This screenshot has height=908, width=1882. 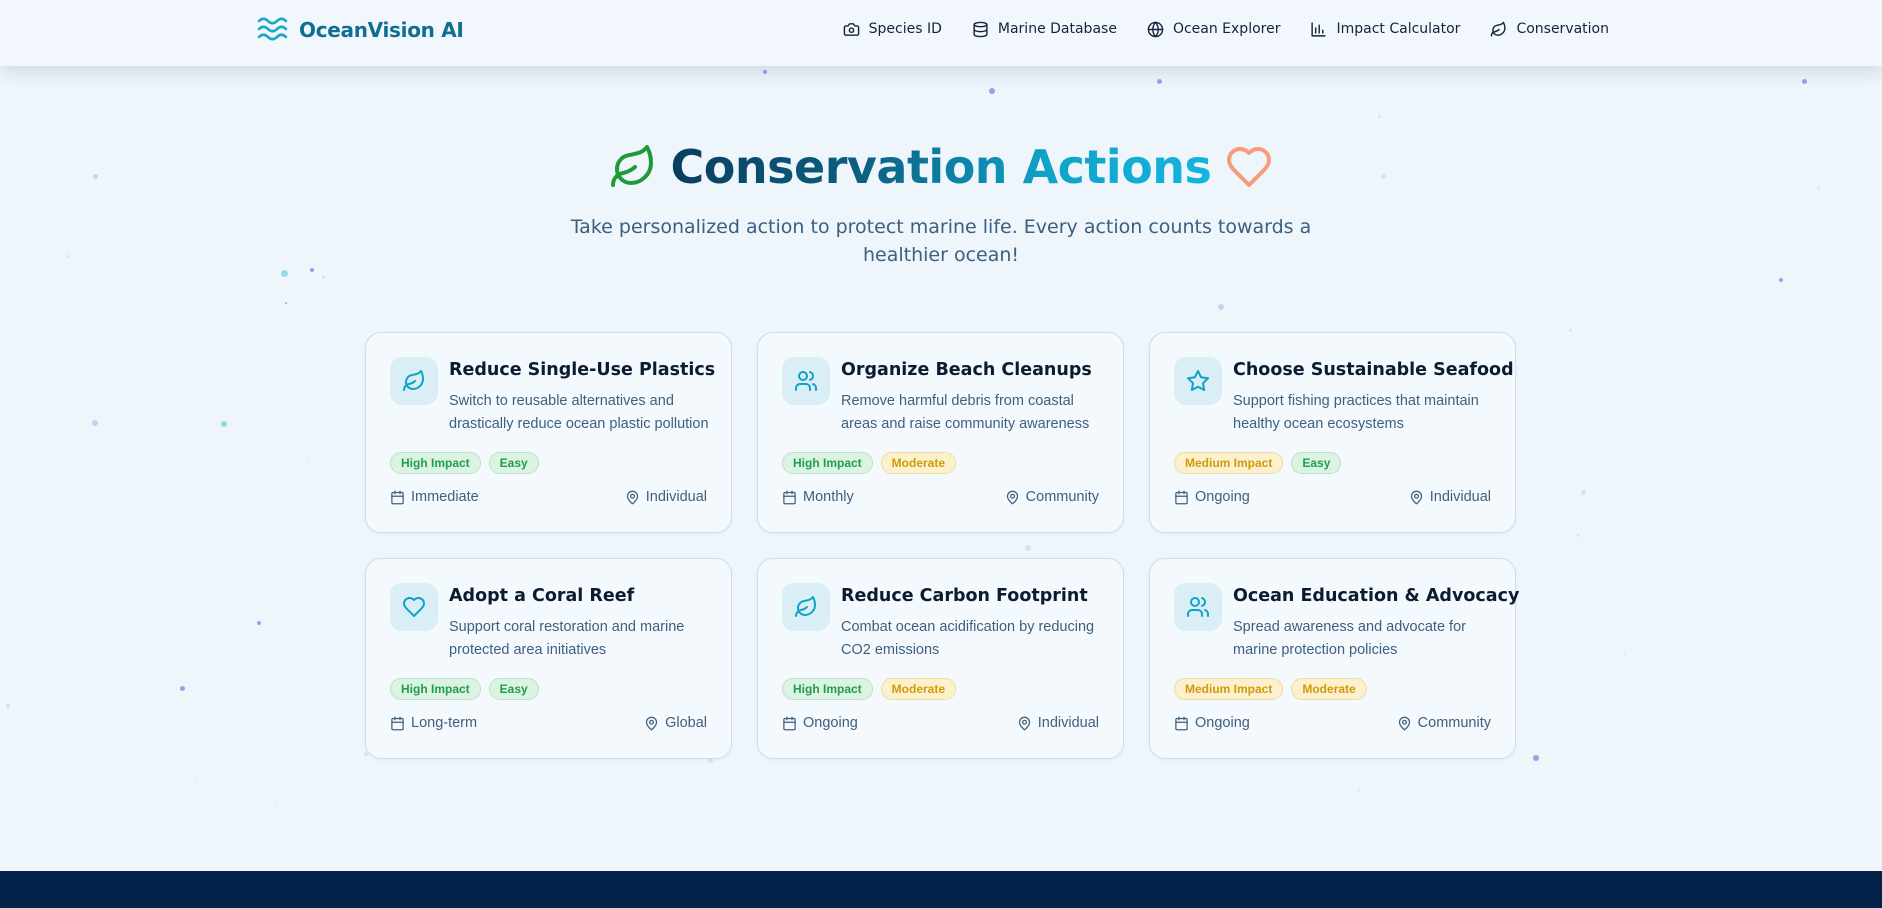 I want to click on nav-species-id: Species ID, so click(x=892, y=29).